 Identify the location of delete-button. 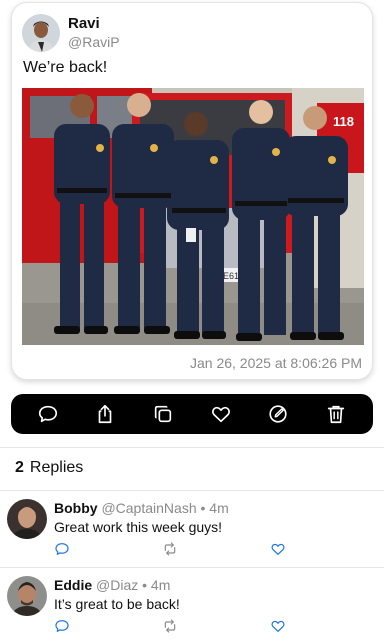
(336, 414).